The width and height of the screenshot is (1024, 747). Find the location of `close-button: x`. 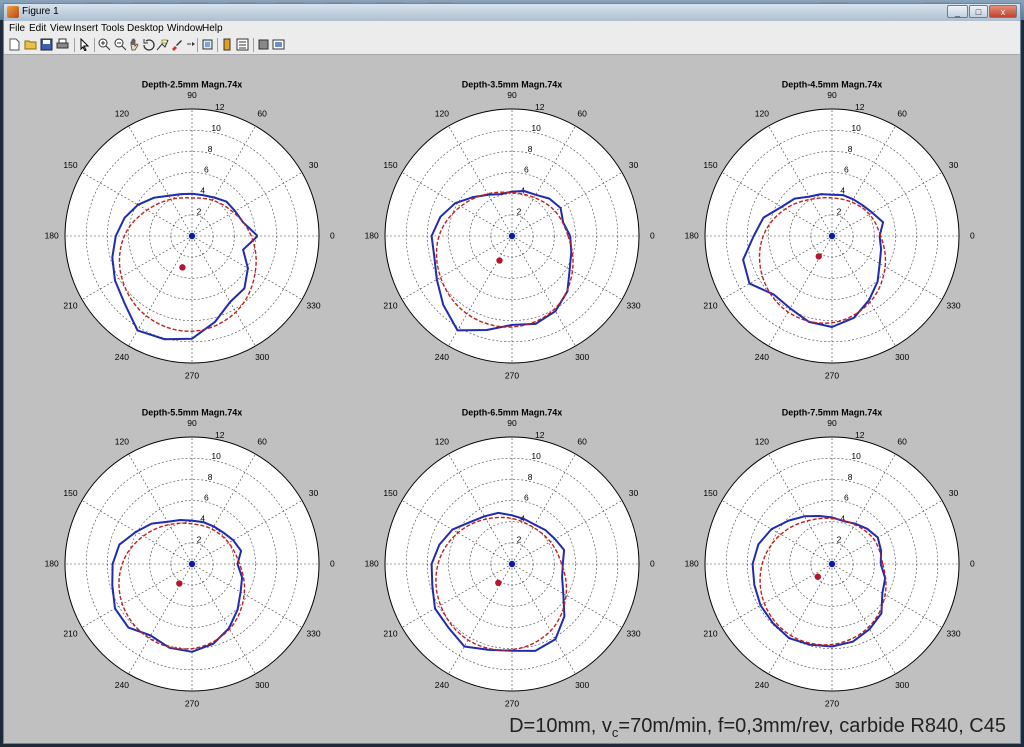

close-button: x is located at coordinates (1003, 11).